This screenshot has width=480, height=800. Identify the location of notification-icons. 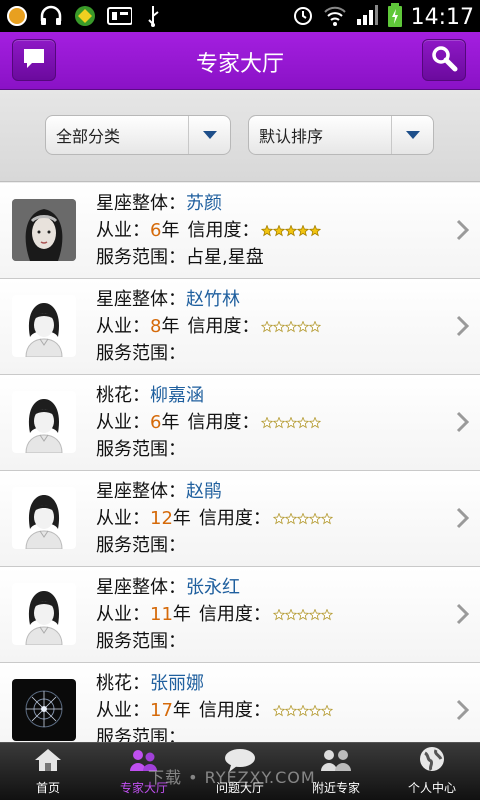
(85, 16).